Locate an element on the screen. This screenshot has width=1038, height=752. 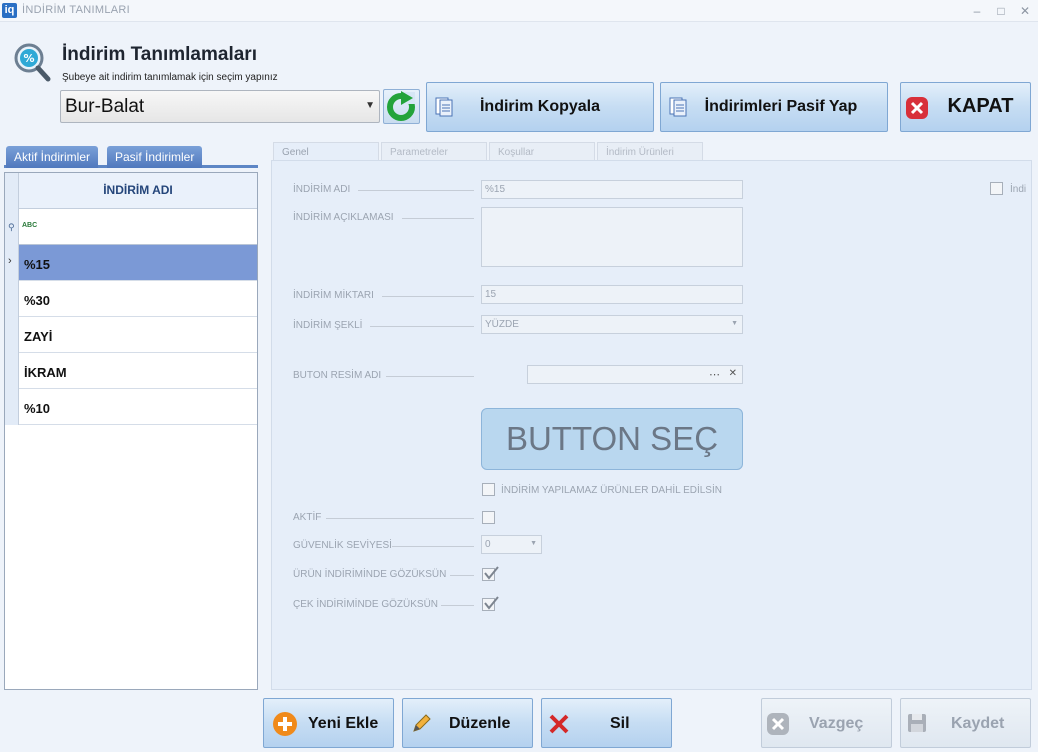
delete-button: Sil is located at coordinates (606, 723).